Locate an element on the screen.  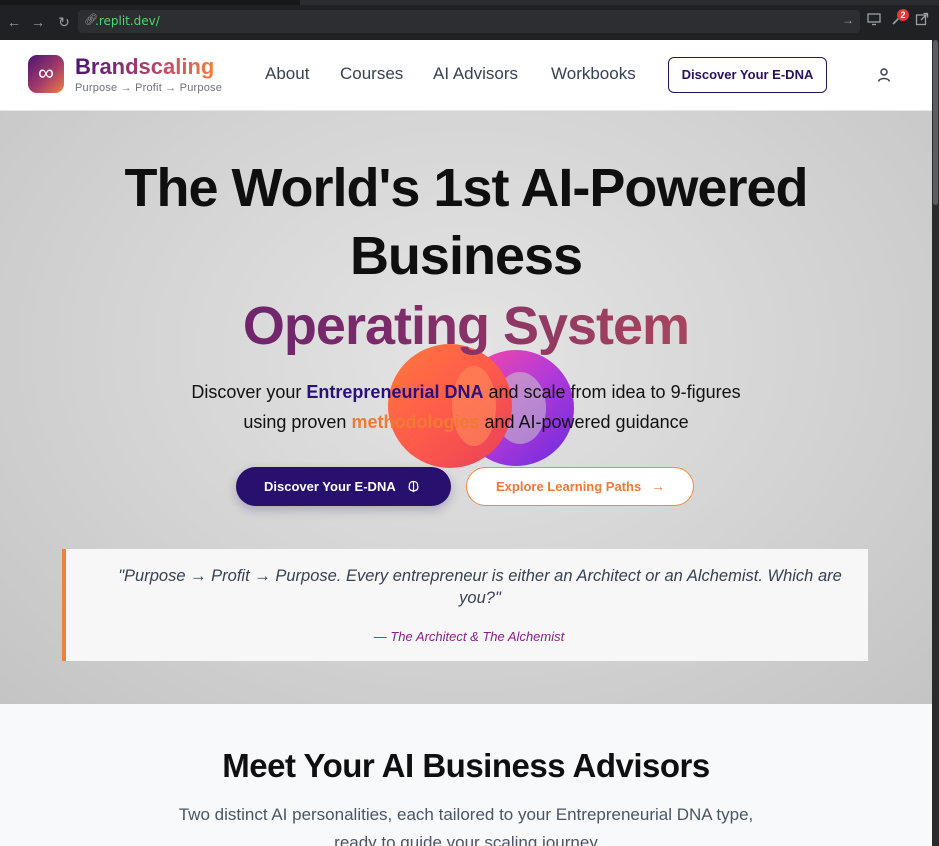
nav-courses: Courses is located at coordinates (371, 74).